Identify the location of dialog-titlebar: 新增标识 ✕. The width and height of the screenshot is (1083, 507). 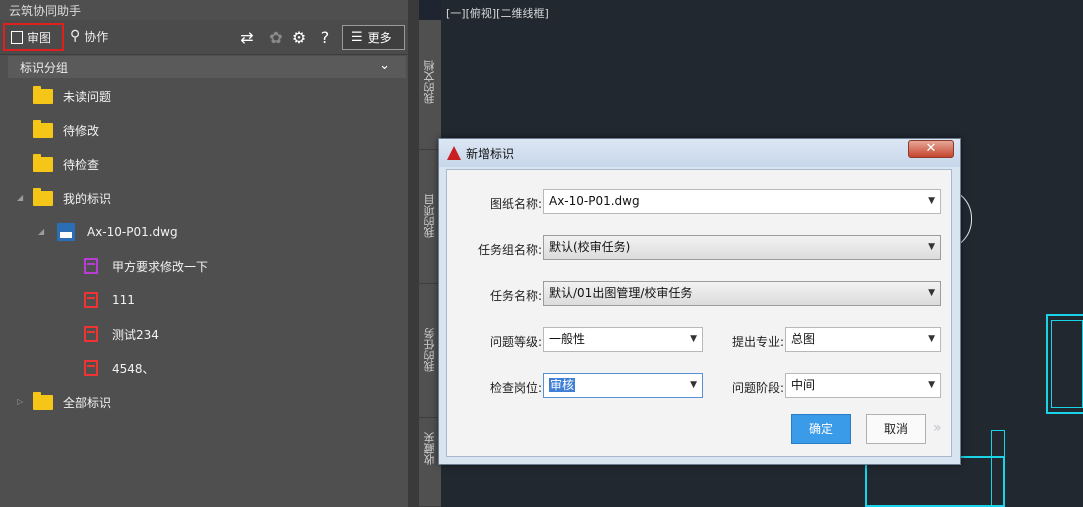
(699, 153).